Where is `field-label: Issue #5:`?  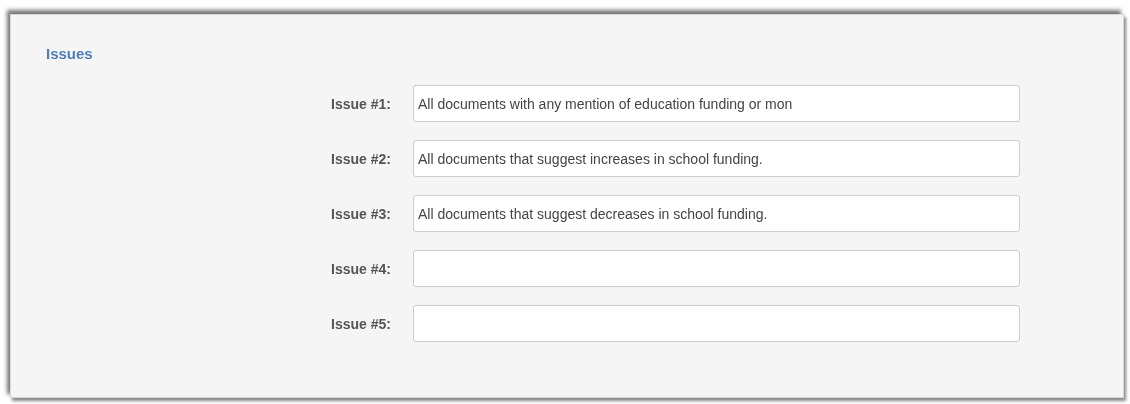 field-label: Issue #5: is located at coordinates (360, 323).